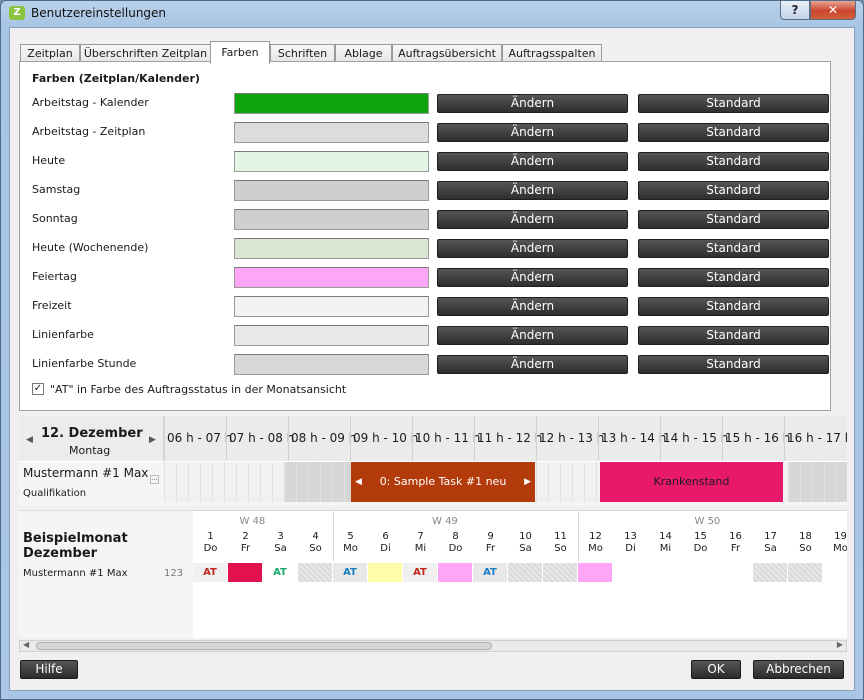 Image resolution: width=864 pixels, height=700 pixels. I want to click on help-button: Hilfe, so click(49, 669).